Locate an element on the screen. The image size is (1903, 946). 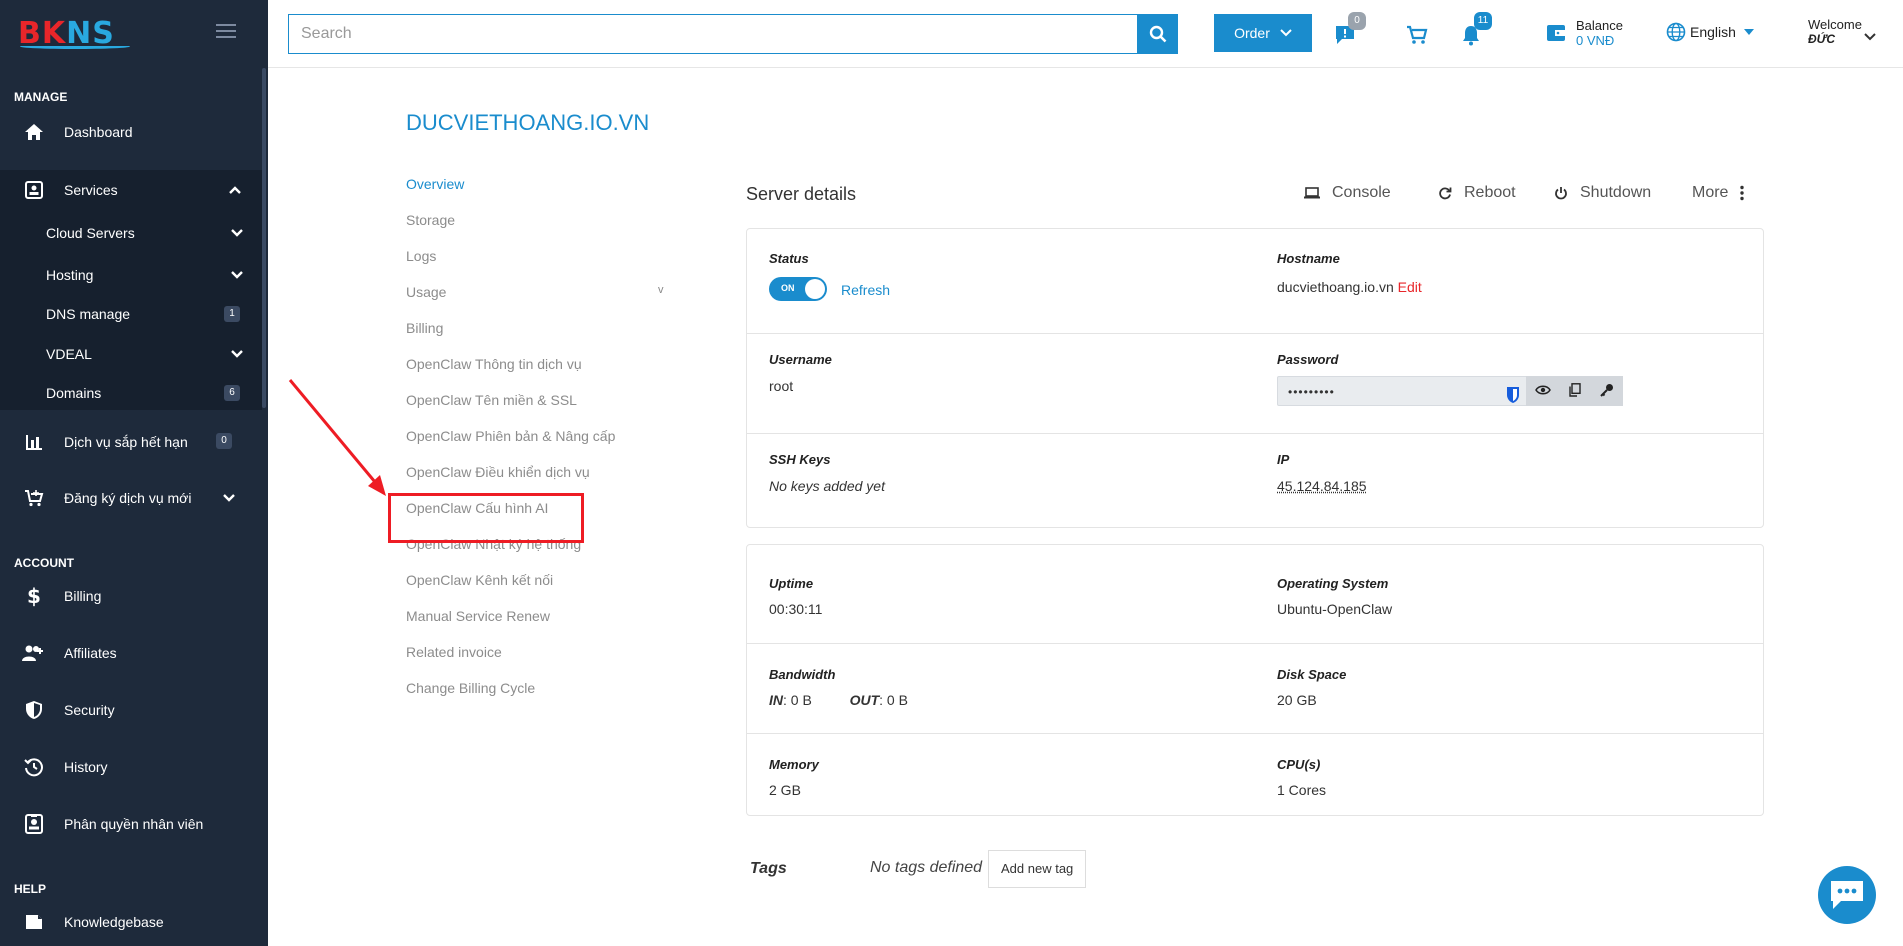
notifications-button: 11 is located at coordinates (1474, 31).